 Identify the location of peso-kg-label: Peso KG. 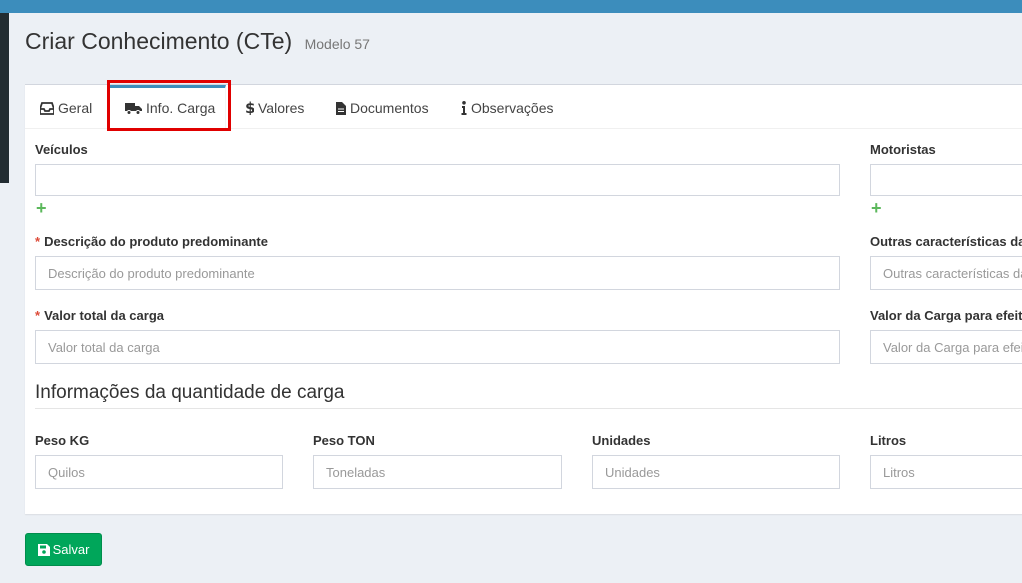
(62, 440).